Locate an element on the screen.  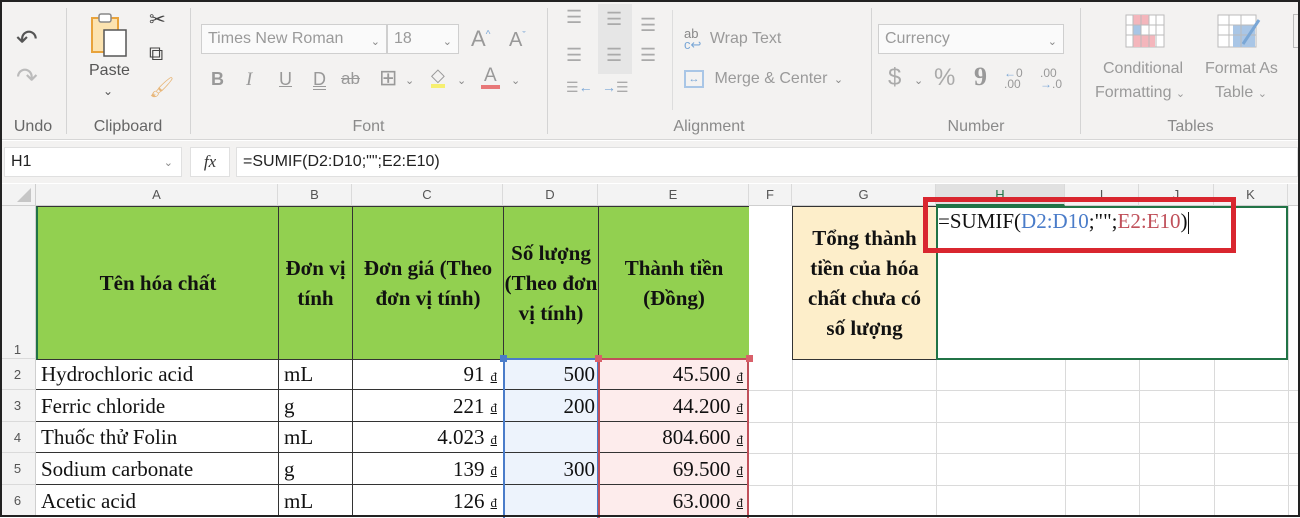
number-format-dropdown: Currency ⌄ is located at coordinates (971, 39).